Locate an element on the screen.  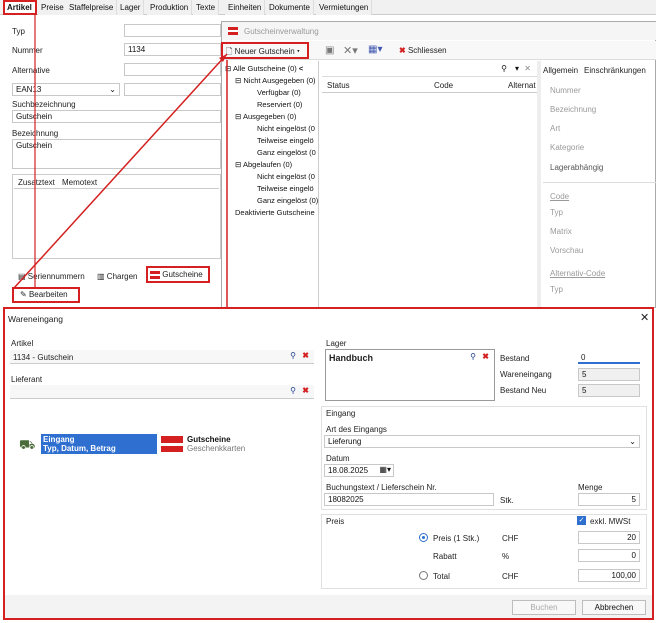
total-radio is located at coordinates (423, 575).